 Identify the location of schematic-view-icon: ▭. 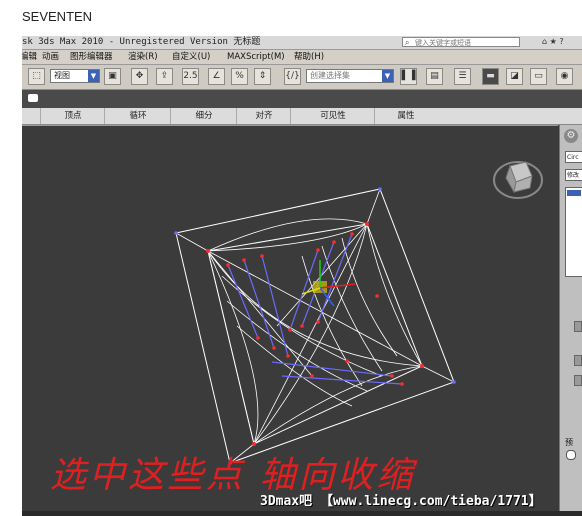
(538, 76).